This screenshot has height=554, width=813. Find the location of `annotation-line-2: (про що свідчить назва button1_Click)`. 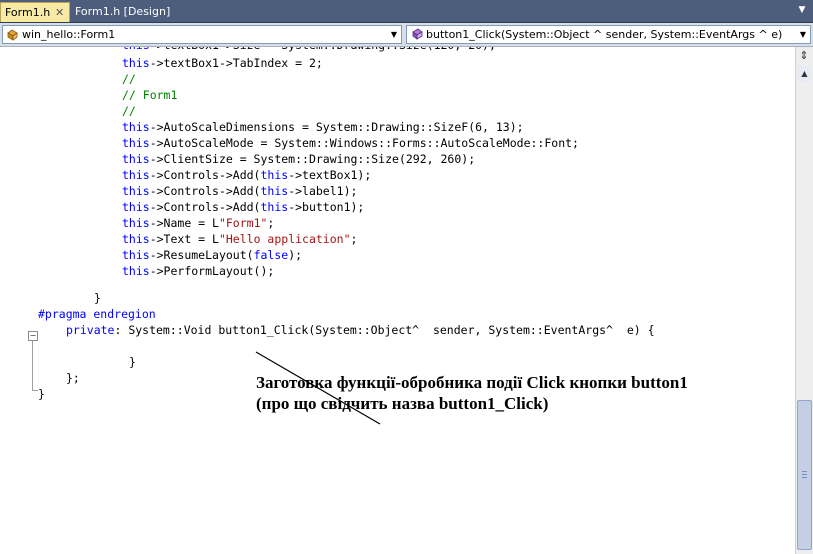

annotation-line-2: (про що свідчить назва button1_Click) is located at coordinates (402, 403).